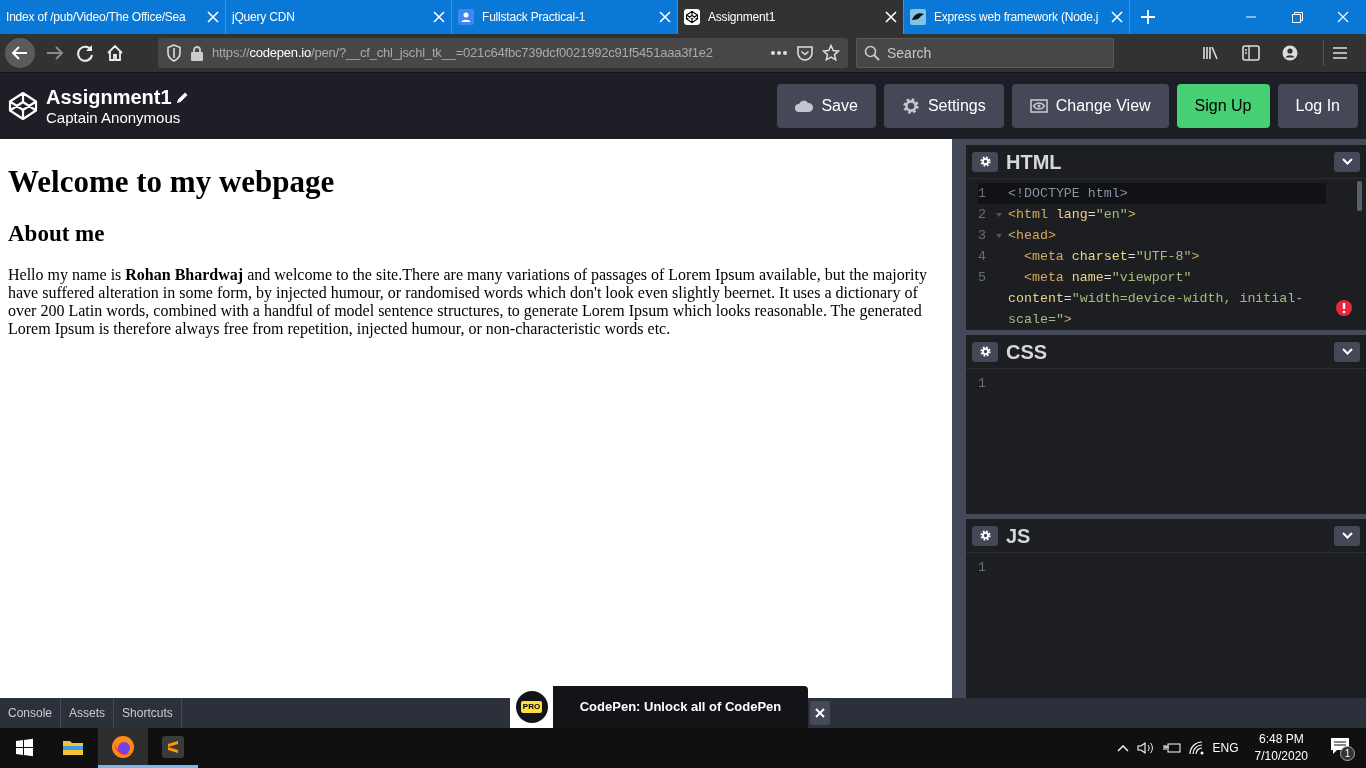 Image resolution: width=1366 pixels, height=768 pixels. Describe the element at coordinates (779, 53) in the screenshot. I see `more-icon` at that location.